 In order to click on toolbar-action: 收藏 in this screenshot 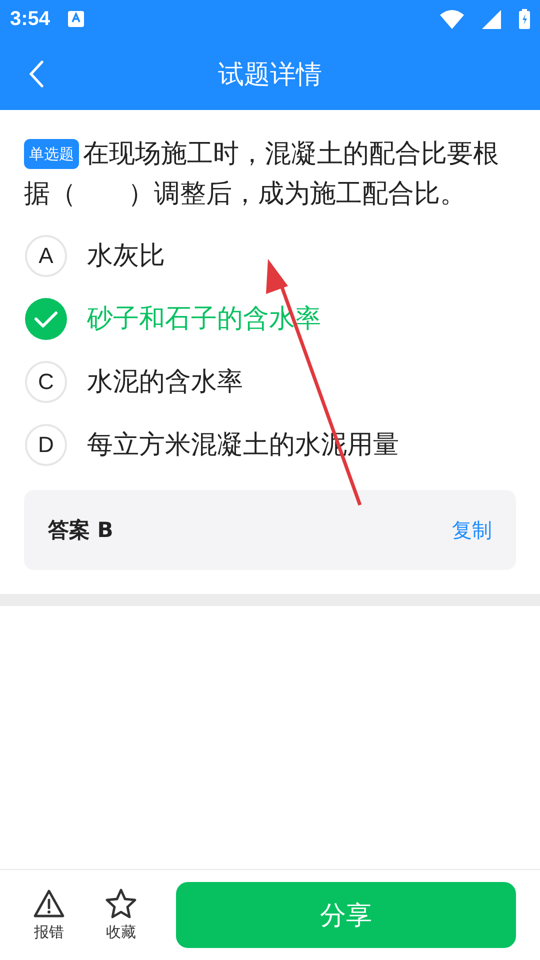, I will do `click(121, 915)`.